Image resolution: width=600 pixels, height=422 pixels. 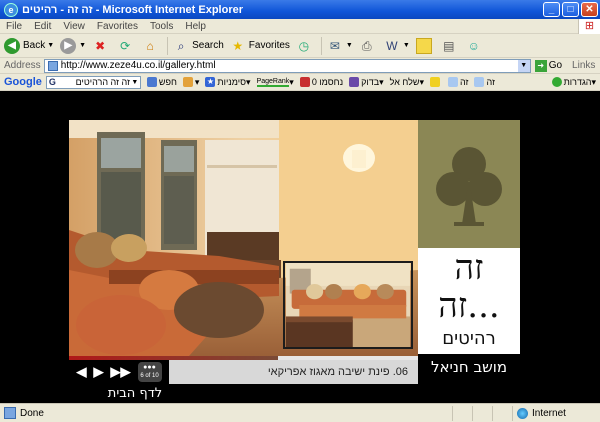 I want to click on google-logo: Google, so click(x=23, y=82).